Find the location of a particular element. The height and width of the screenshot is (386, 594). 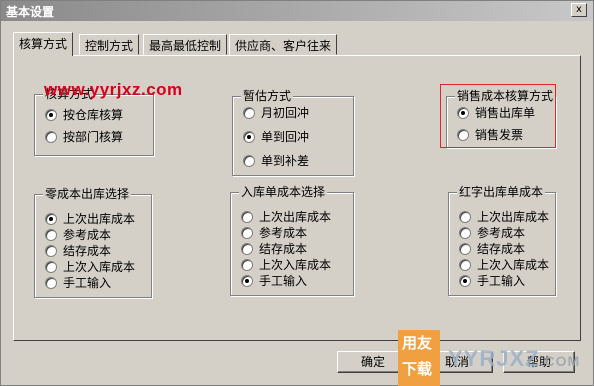

group-inbound-cost: 入库单成本选择 上次出库成本 参考成本 结存成本 上次入库成本 手工输入 is located at coordinates (292, 240).